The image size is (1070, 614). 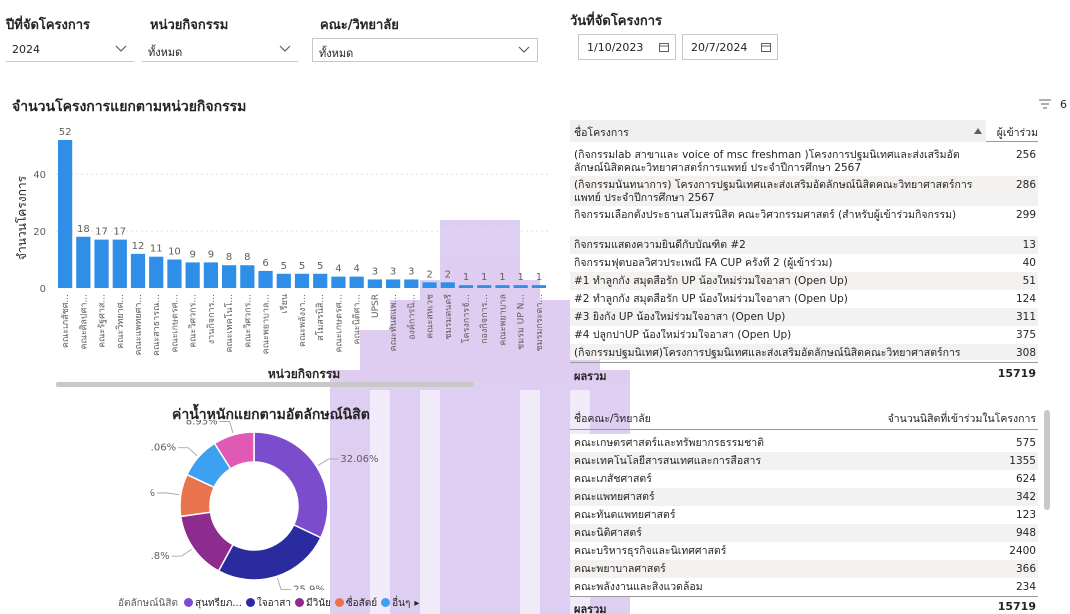 I want to click on legend-label: ใจอาสา, so click(x=273, y=603).